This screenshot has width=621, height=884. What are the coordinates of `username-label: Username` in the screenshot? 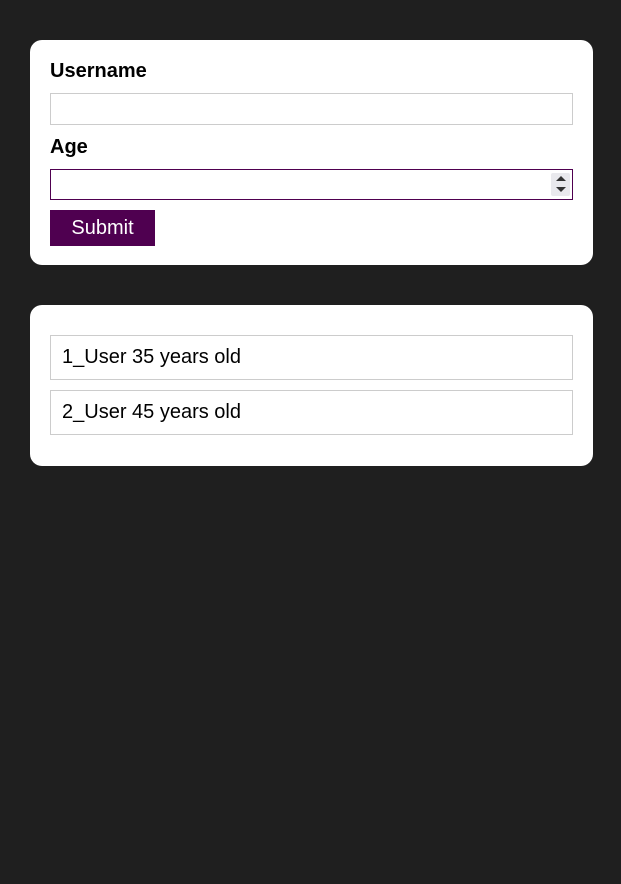 It's located at (98, 71).